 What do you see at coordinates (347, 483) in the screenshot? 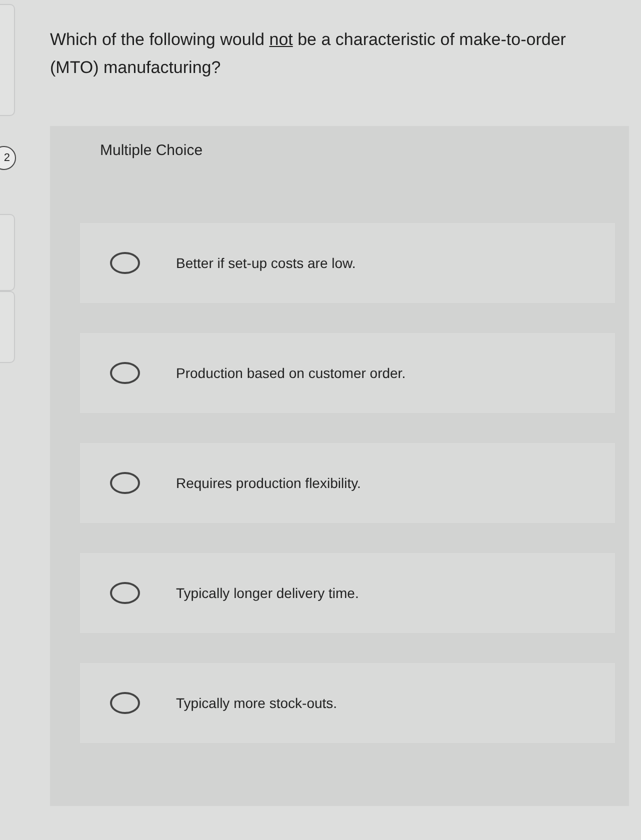
I see `answer-option: Requires production flexibility.` at bounding box center [347, 483].